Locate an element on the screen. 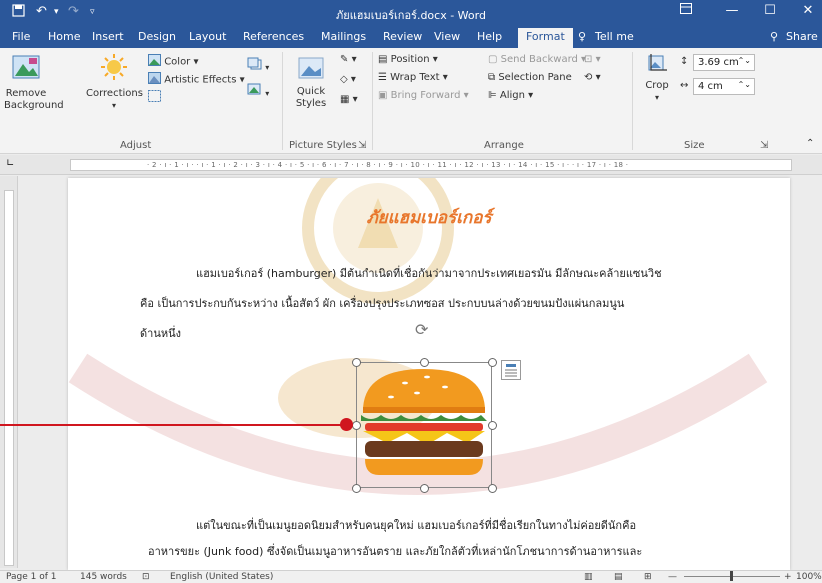 This screenshot has width=822, height=583. selection-pane-button: ⧉ Selection Pane is located at coordinates (530, 77).